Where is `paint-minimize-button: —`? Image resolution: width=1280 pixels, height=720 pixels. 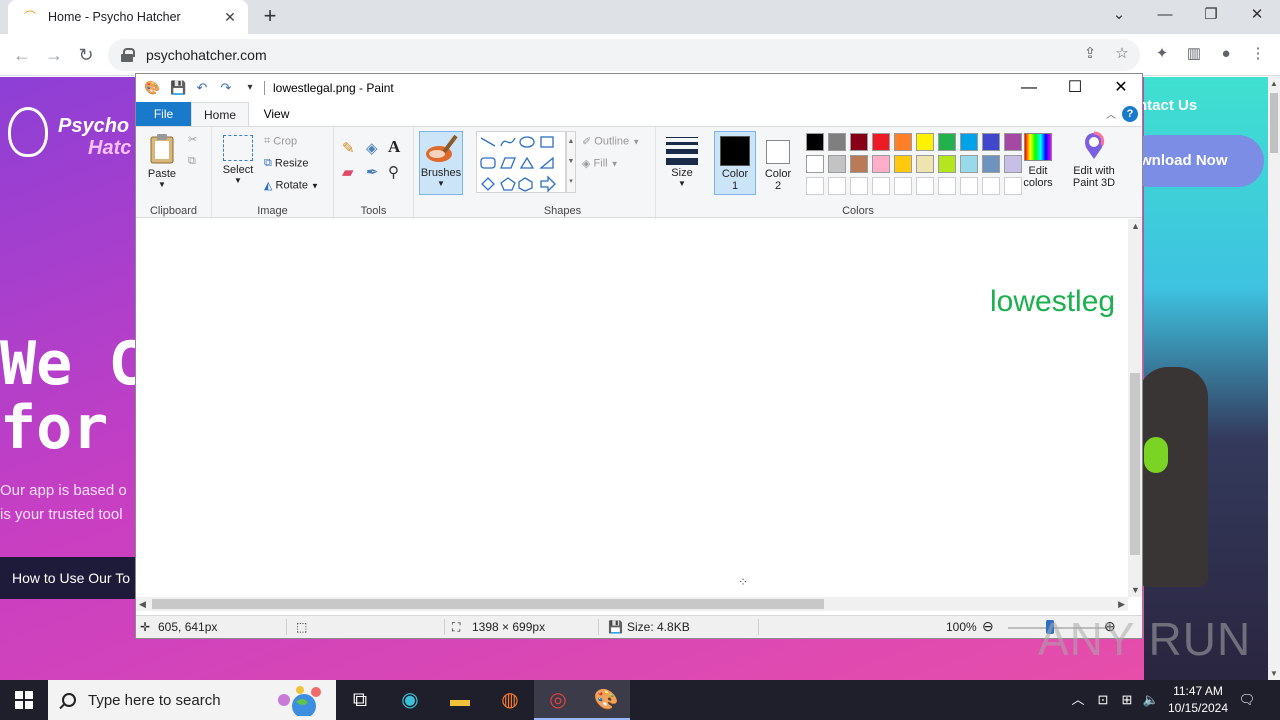 paint-minimize-button: — is located at coordinates (1029, 88).